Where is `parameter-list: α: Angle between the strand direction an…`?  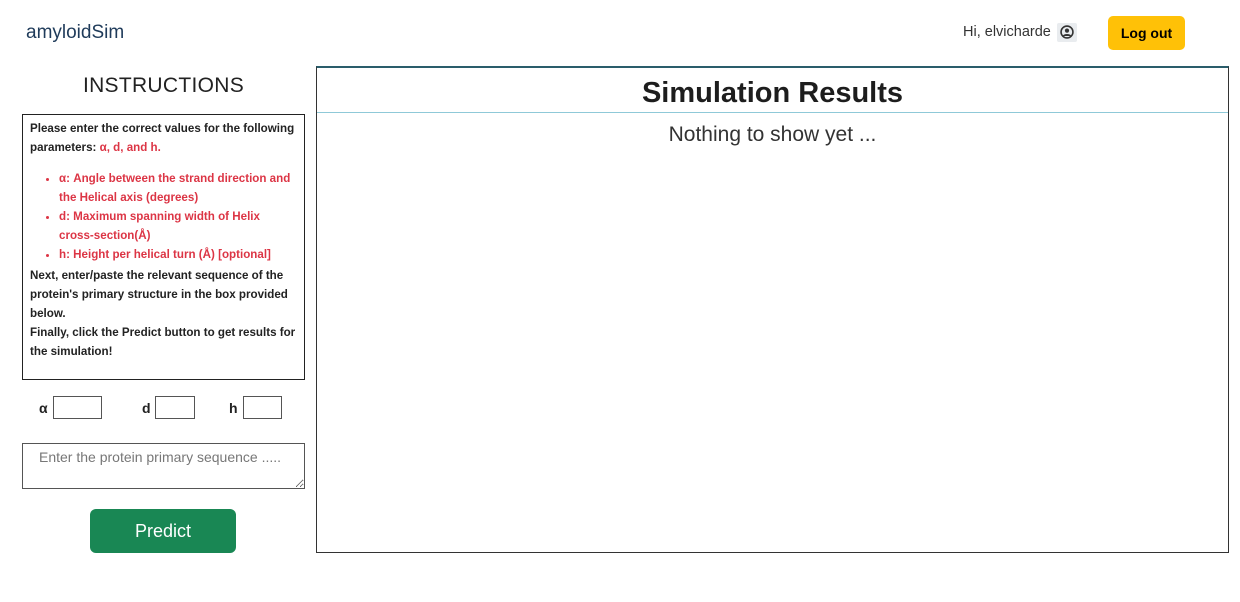
parameter-list: α: Angle between the strand direction an… is located at coordinates (163, 216).